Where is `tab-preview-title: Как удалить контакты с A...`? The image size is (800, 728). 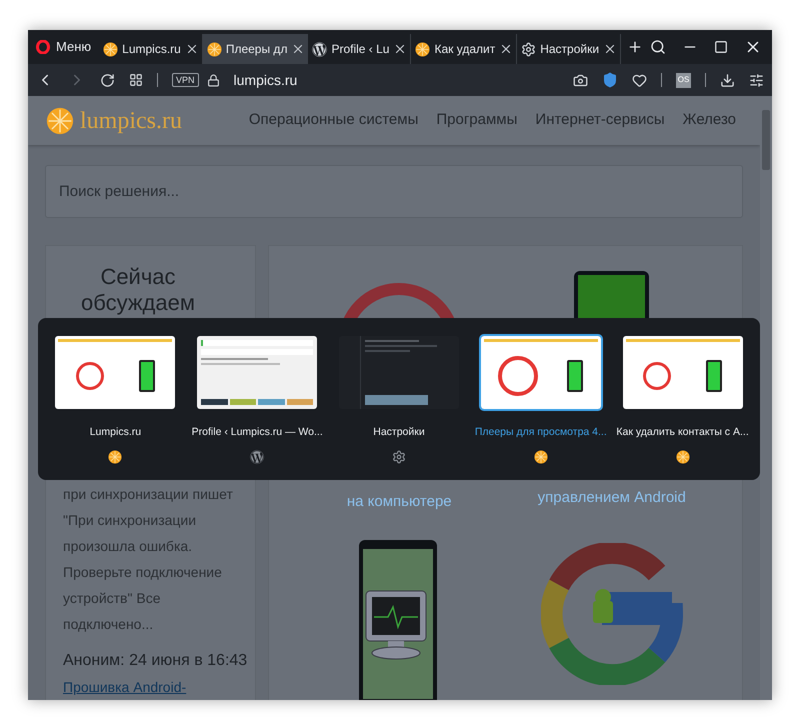 tab-preview-title: Как удалить контакты с A... is located at coordinates (682, 432).